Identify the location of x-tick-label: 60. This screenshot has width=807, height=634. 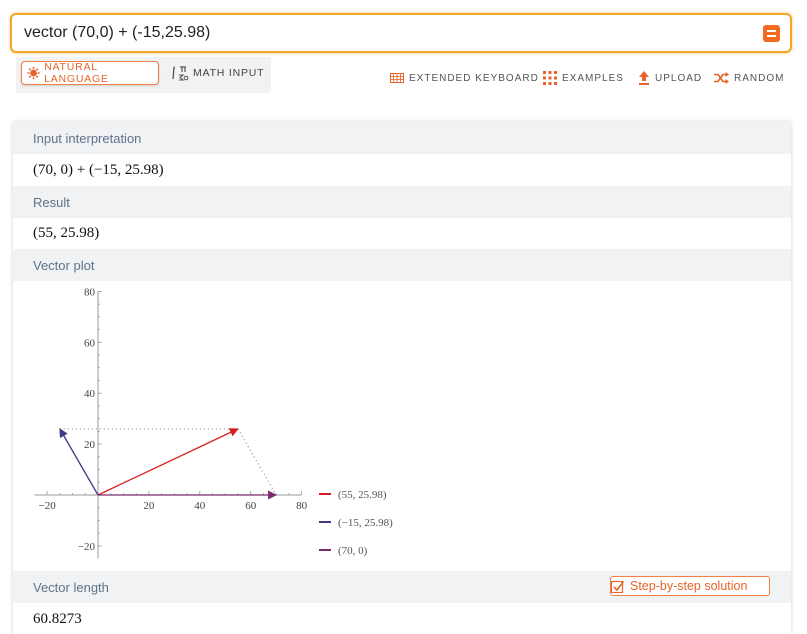
(251, 506).